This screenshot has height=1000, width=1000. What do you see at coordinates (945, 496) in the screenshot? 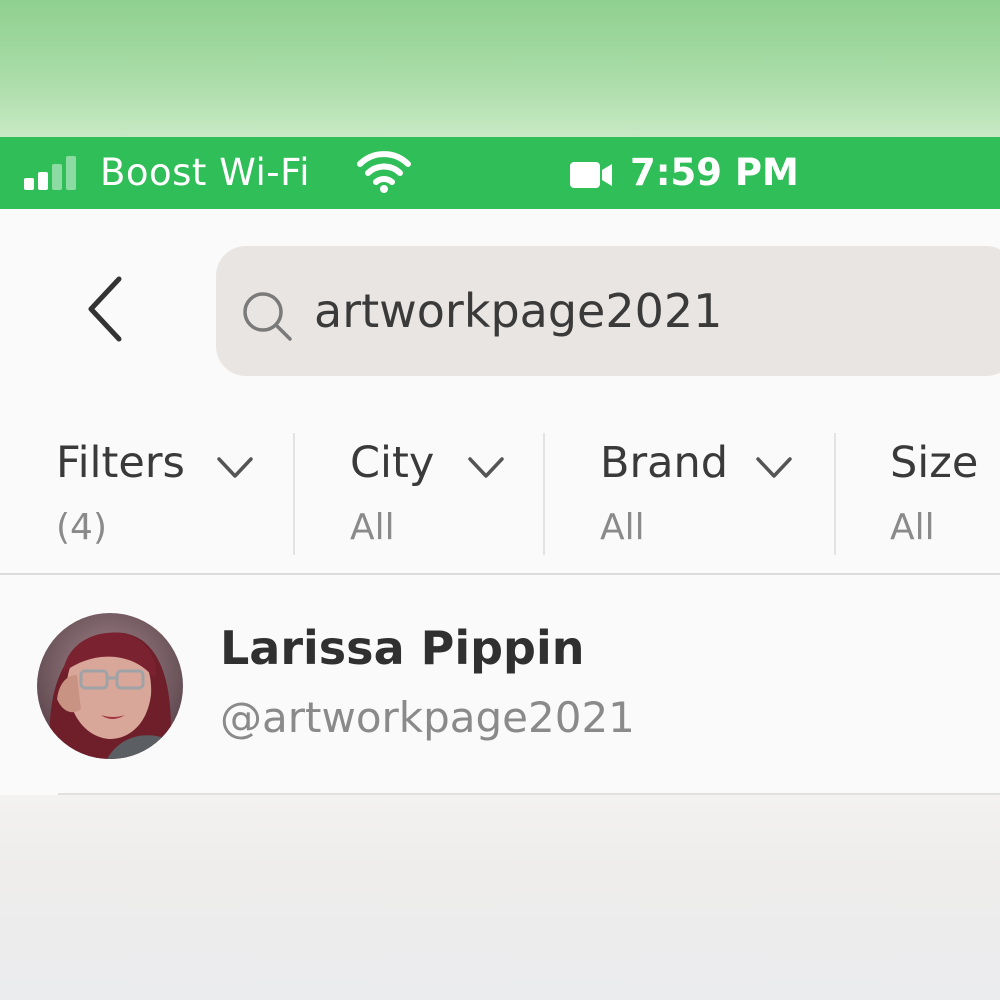
I see `filter-dropdown-size: Size All` at bounding box center [945, 496].